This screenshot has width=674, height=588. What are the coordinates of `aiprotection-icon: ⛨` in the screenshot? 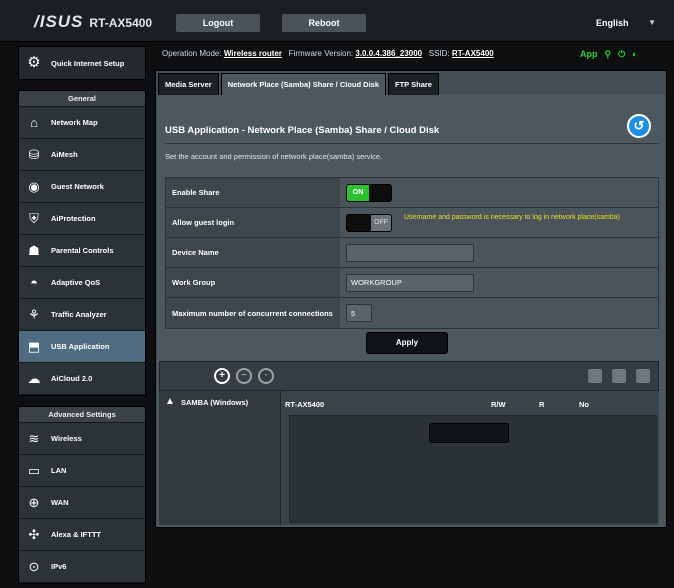 It's located at (34, 218).